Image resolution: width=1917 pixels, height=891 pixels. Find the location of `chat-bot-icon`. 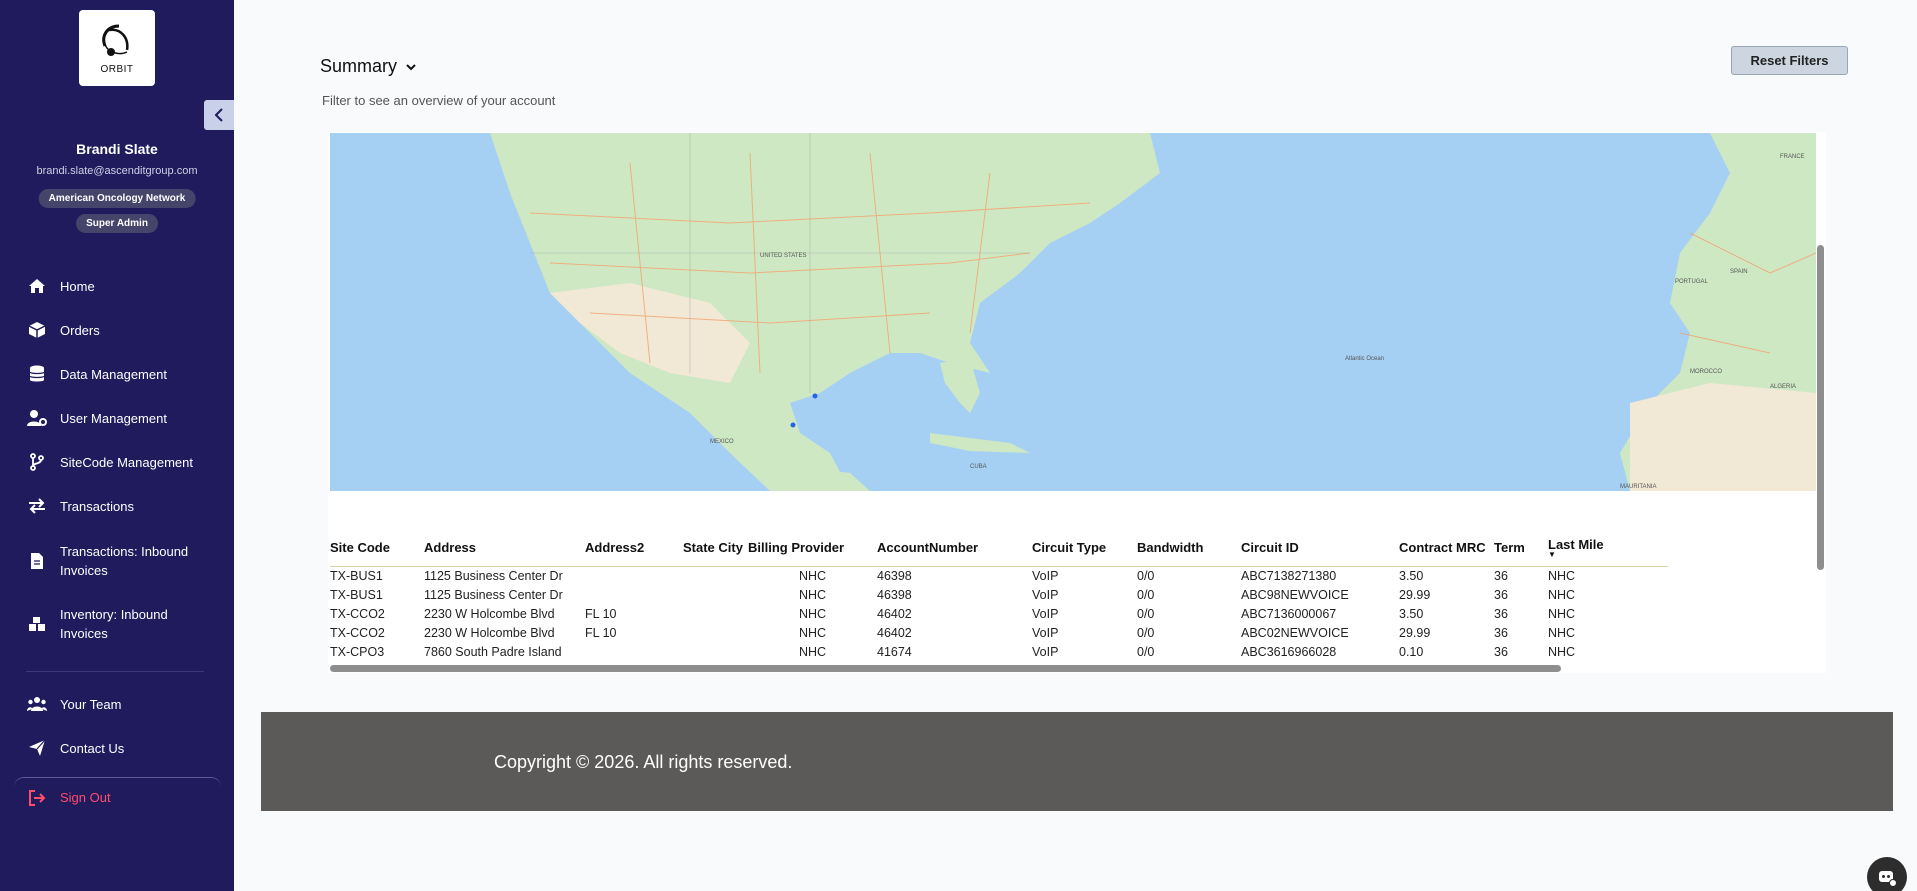

chat-bot-icon is located at coordinates (1888, 879).